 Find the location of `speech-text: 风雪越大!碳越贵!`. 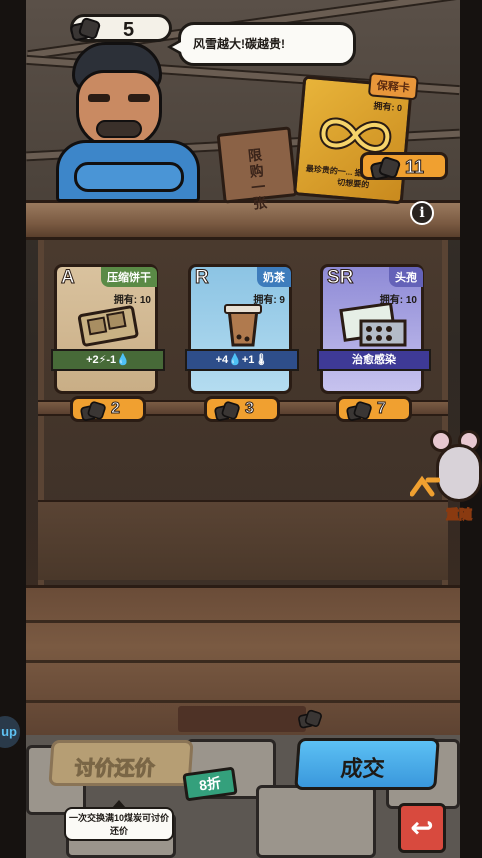

speech-text: 风雪越大!碳越贵! is located at coordinates (239, 44).